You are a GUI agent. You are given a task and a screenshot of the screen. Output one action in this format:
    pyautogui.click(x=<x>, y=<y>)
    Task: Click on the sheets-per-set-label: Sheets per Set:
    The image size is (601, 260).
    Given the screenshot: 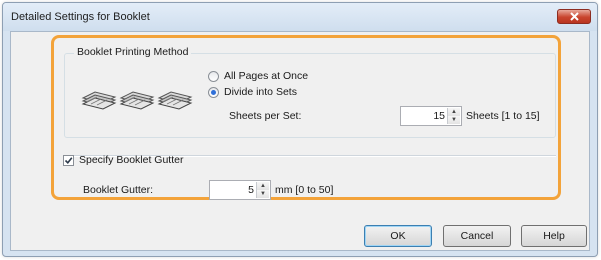 What is the action you would take?
    pyautogui.click(x=265, y=116)
    